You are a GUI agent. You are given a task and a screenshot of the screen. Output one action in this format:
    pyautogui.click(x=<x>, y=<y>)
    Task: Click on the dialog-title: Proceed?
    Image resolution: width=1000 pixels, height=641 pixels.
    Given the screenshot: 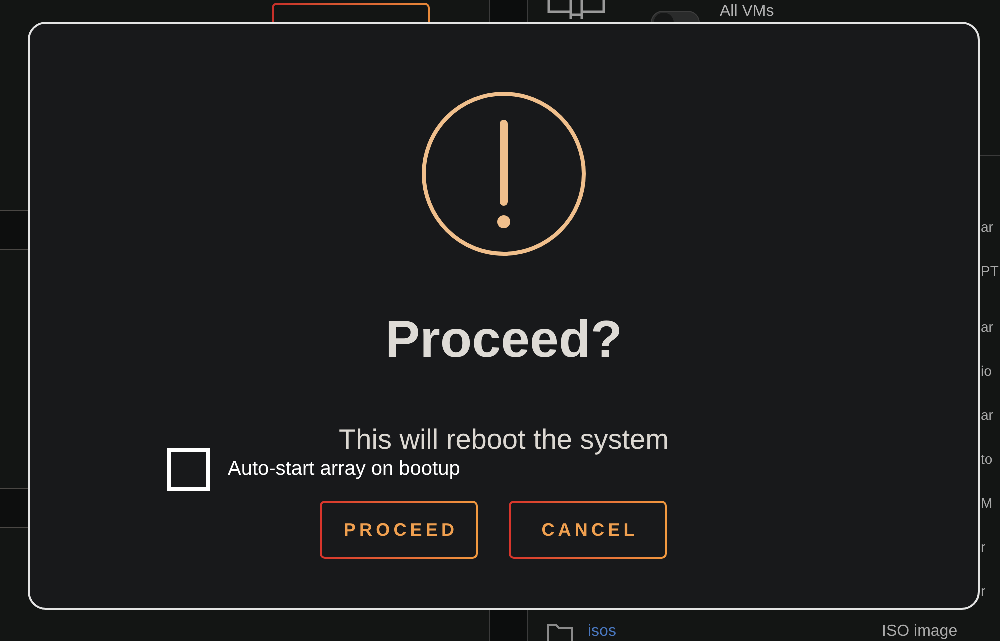 What is the action you would take?
    pyautogui.click(x=504, y=340)
    